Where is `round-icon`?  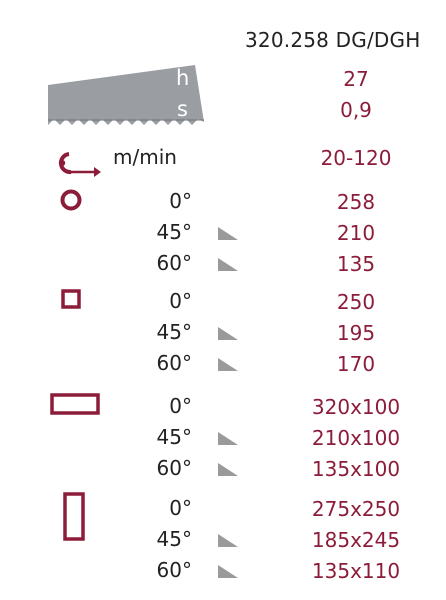
round-icon is located at coordinates (71, 200).